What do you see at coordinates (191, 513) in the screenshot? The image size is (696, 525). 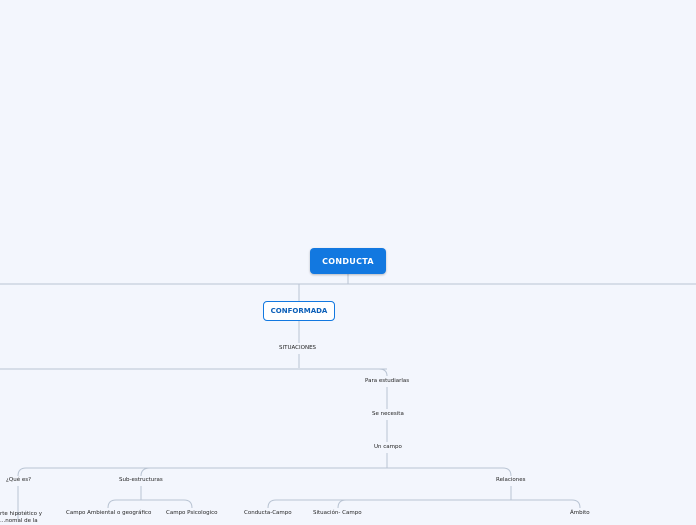 I see `campo-psicologico-node: Campo Psicologico` at bounding box center [191, 513].